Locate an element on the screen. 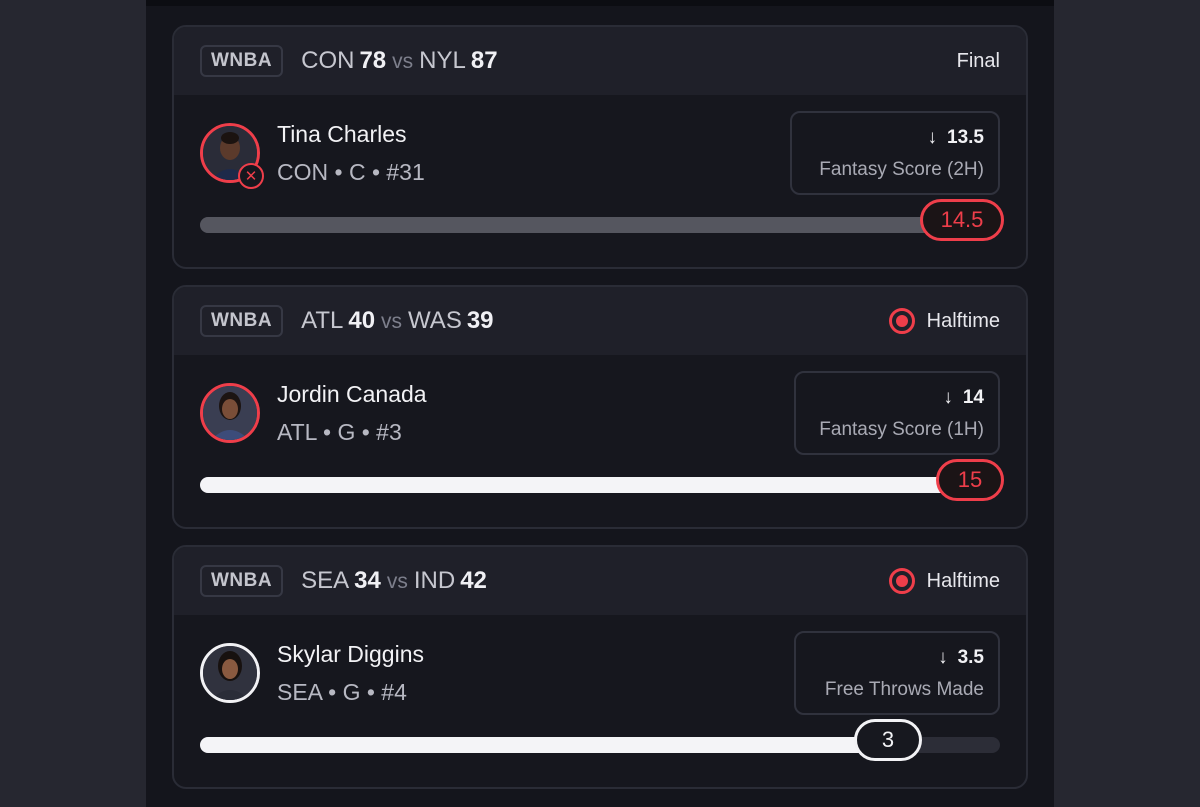 The height and width of the screenshot is (807, 1200). prop-line-row: ↓ 14 is located at coordinates (897, 398).